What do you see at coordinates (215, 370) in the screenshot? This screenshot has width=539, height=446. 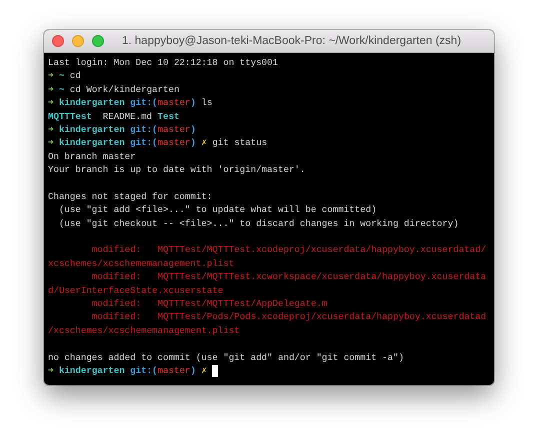 I see `text-cursor` at bounding box center [215, 370].